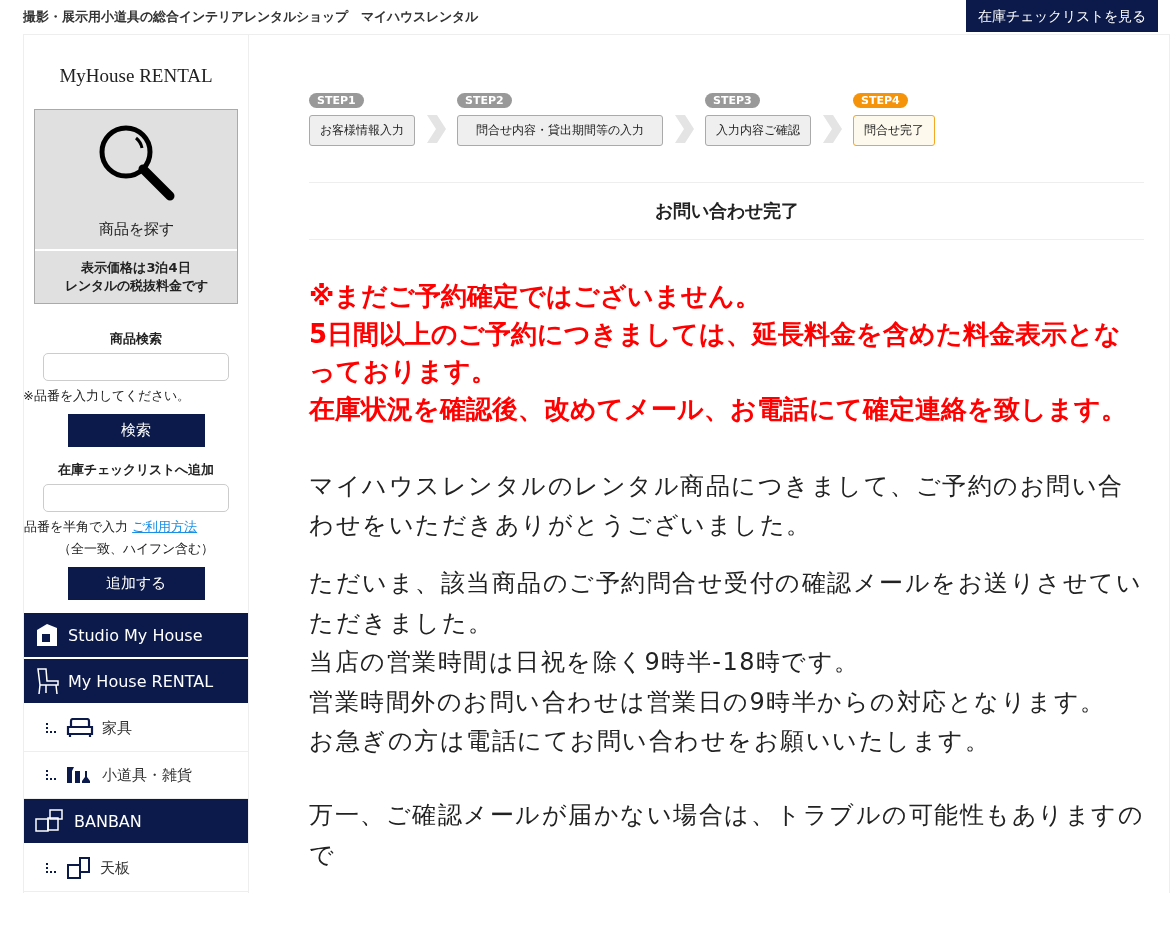  Describe the element at coordinates (50, 821) in the screenshot. I see `blocks-icon` at that location.